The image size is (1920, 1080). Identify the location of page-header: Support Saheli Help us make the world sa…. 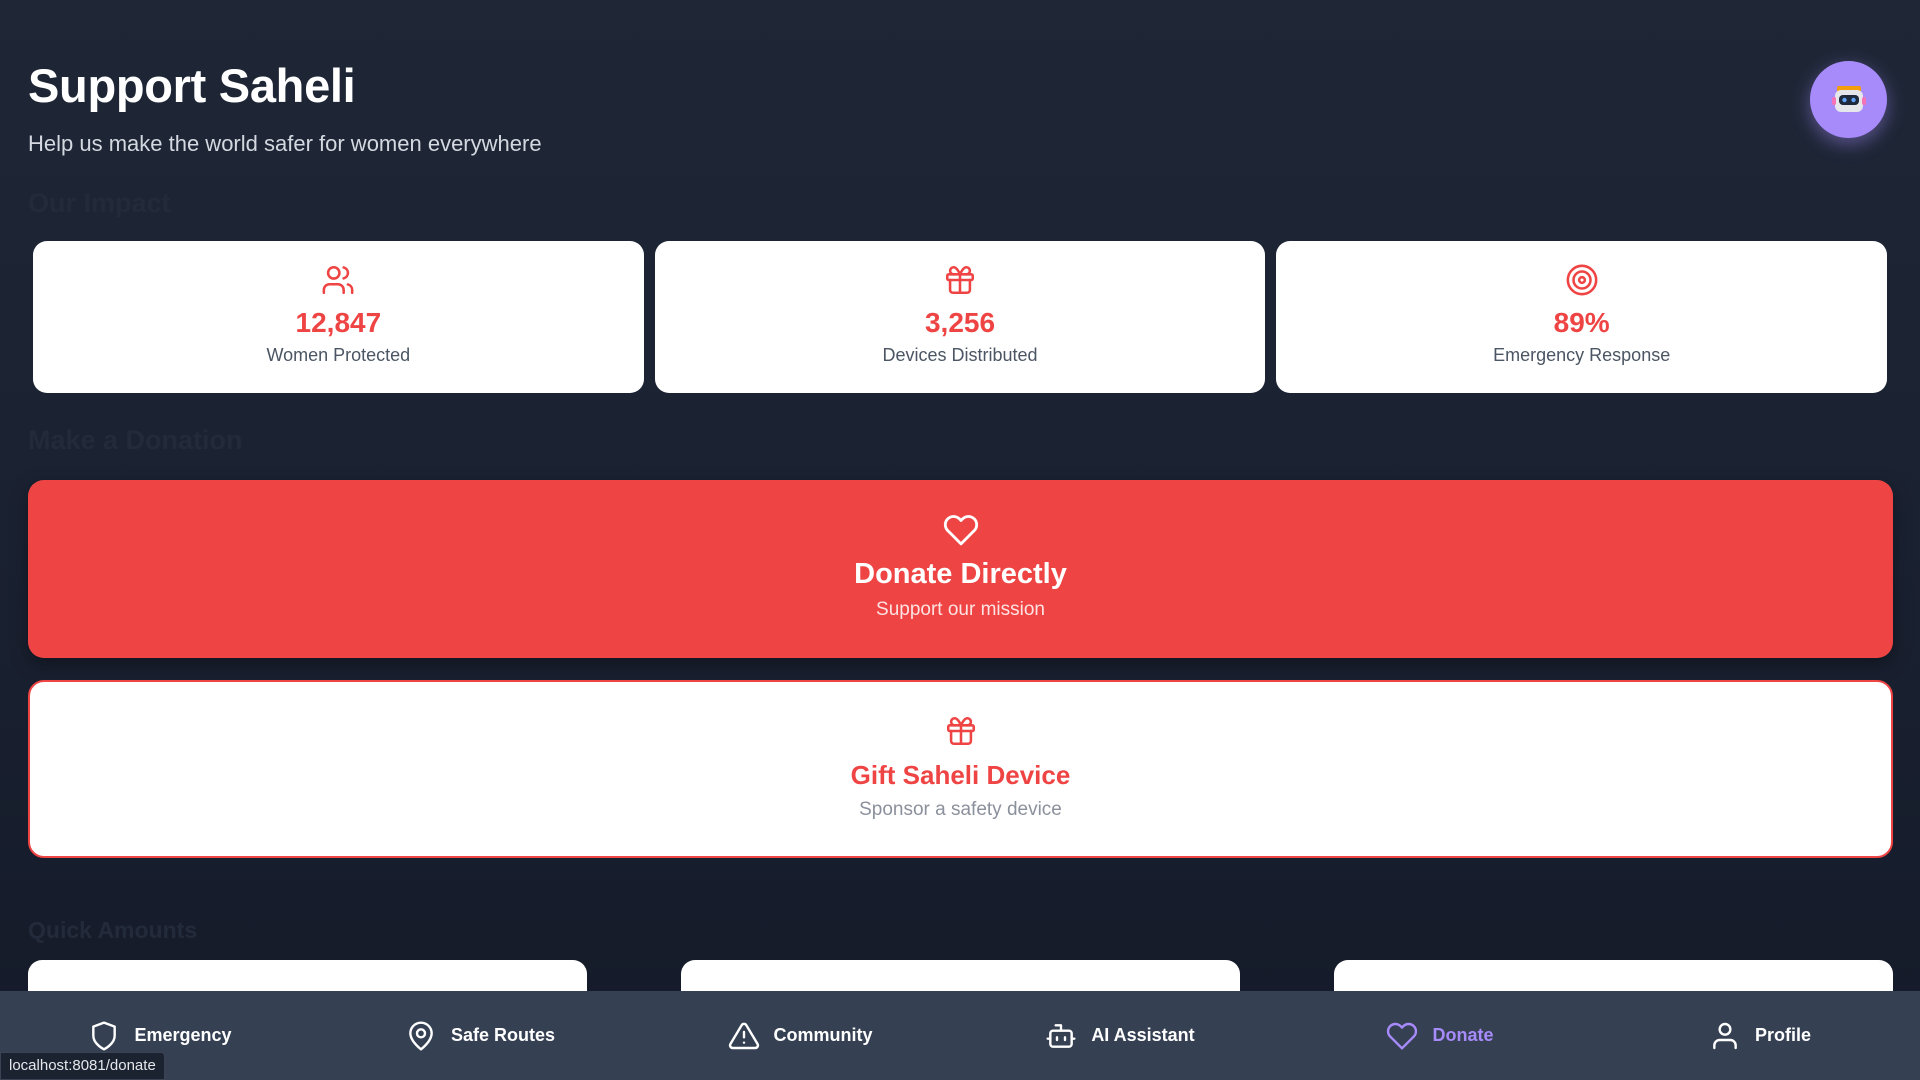
(285, 107).